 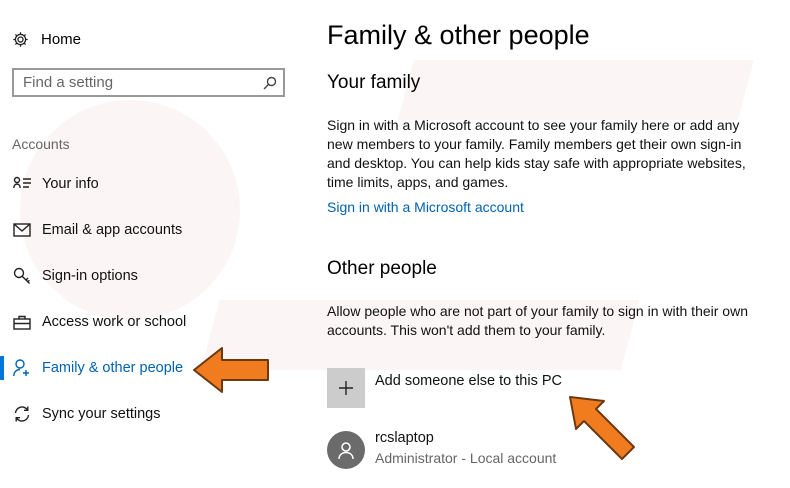 What do you see at coordinates (113, 368) in the screenshot?
I see `sidebar-item-label: Family & other people` at bounding box center [113, 368].